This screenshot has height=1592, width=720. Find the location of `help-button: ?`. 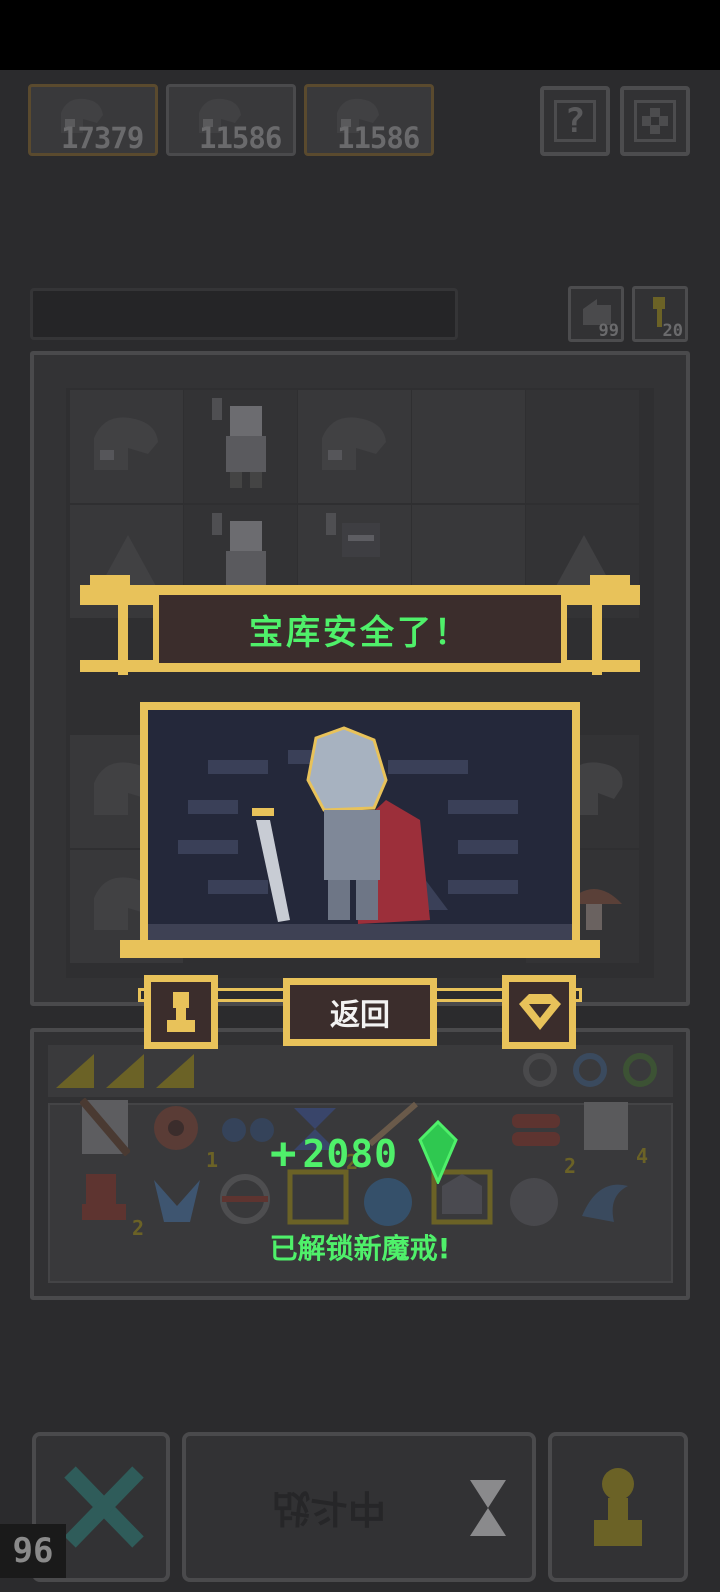

help-button: ? is located at coordinates (575, 121).